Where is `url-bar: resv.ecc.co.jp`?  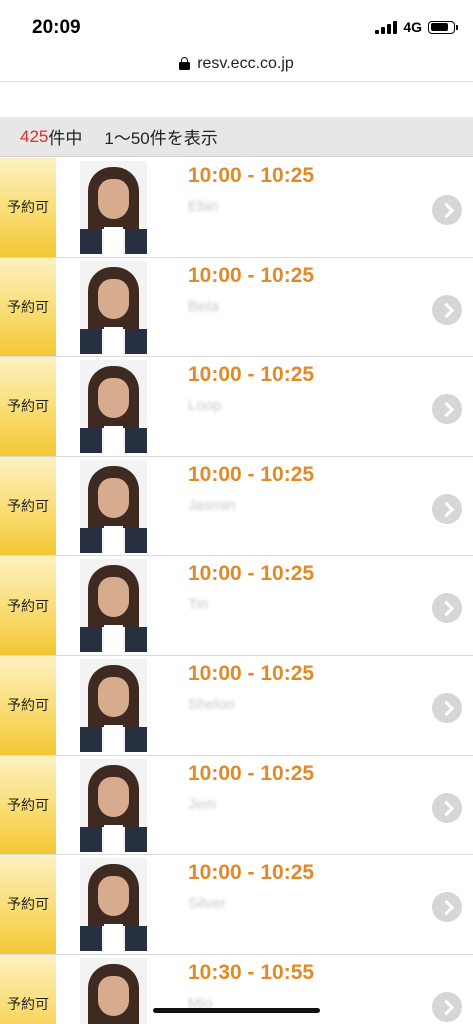
url-bar: resv.ecc.co.jp is located at coordinates (236, 64).